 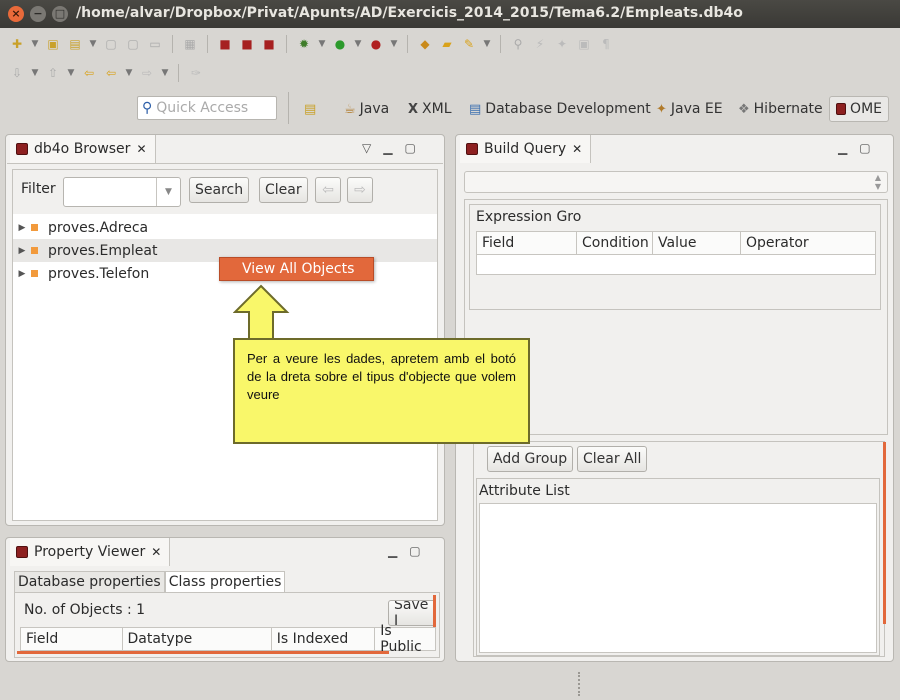 I want to click on column-is-indexed: Is Indexed, so click(x=324, y=639).